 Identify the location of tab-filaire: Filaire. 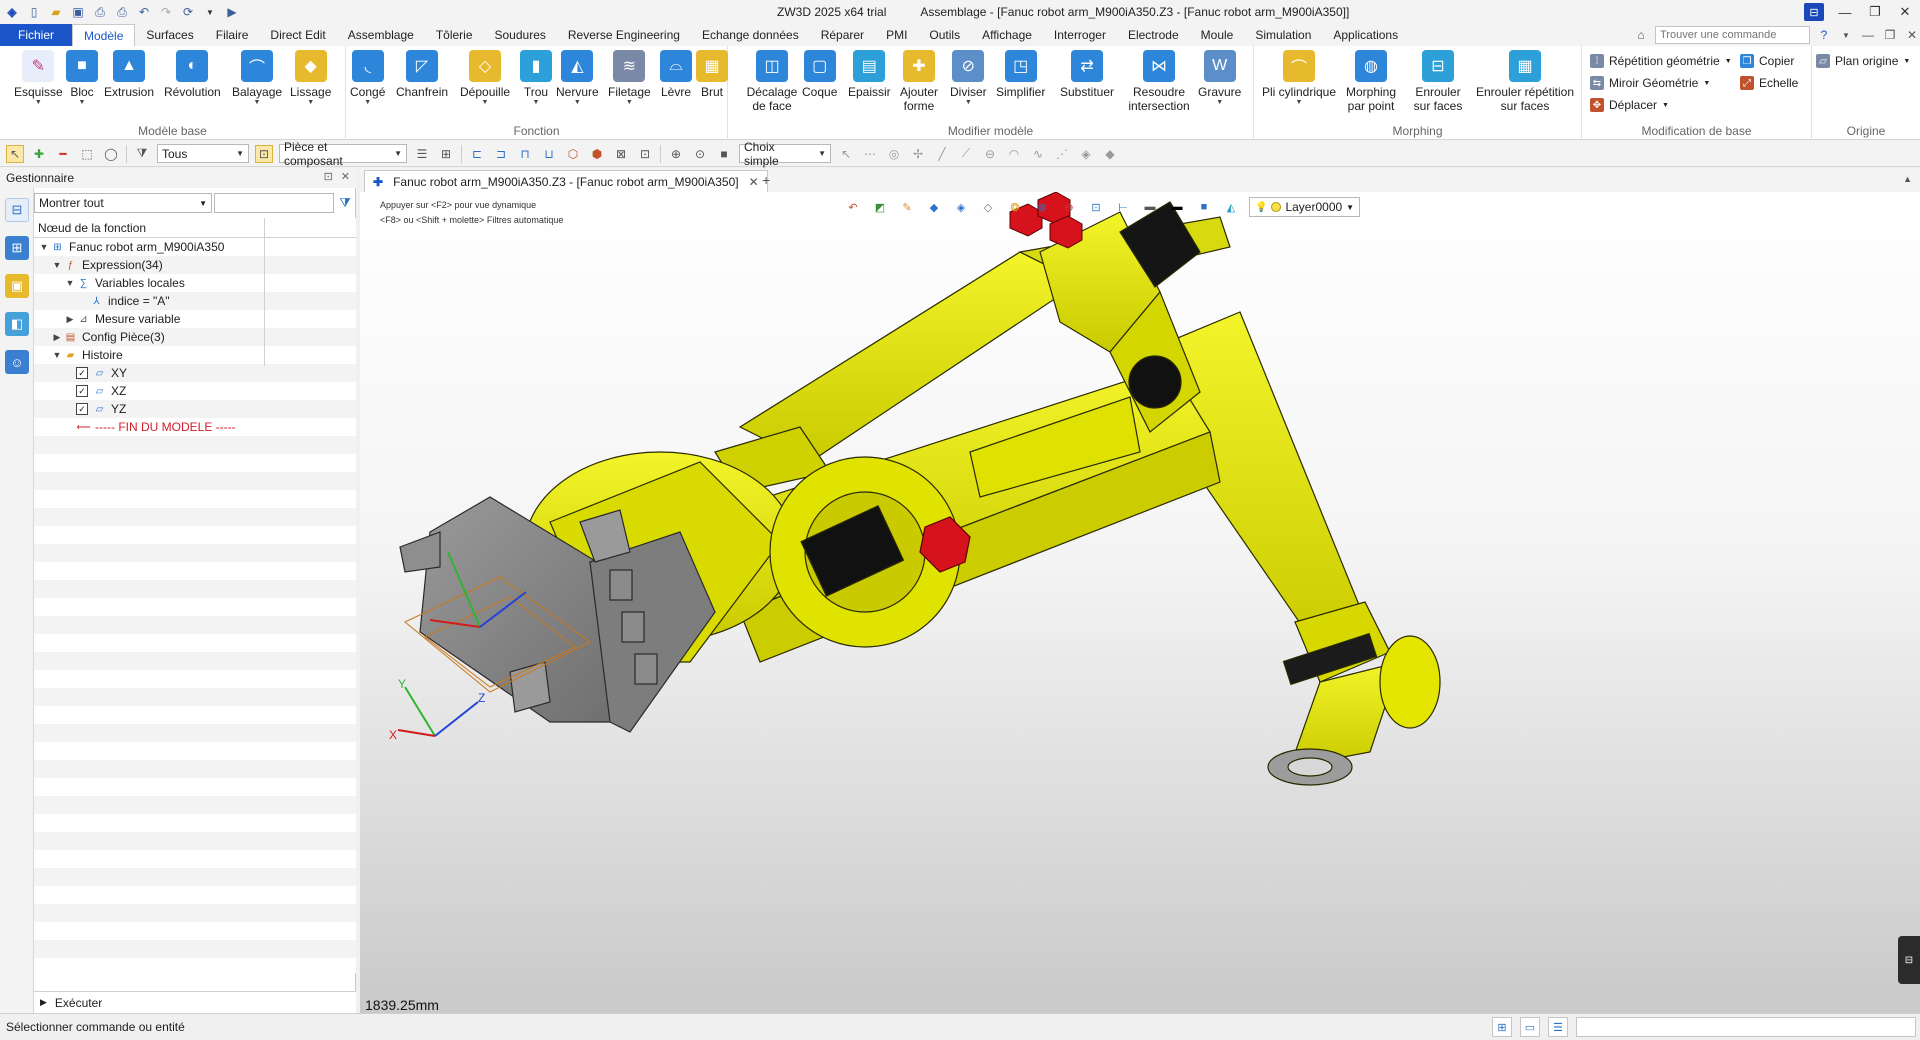
(232, 35).